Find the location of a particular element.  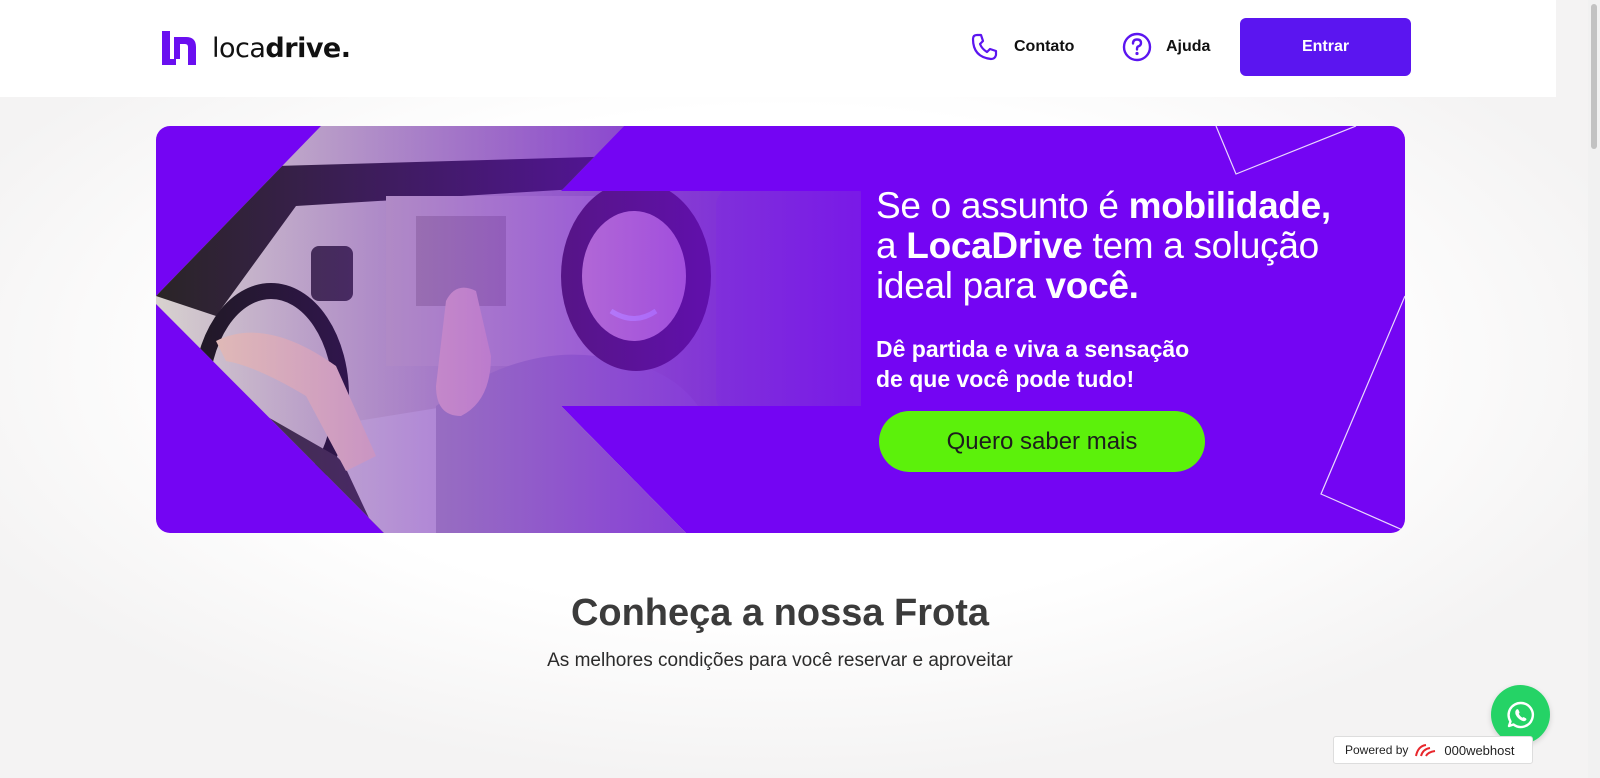

powered-by-label: Powered by is located at coordinates (1377, 750).